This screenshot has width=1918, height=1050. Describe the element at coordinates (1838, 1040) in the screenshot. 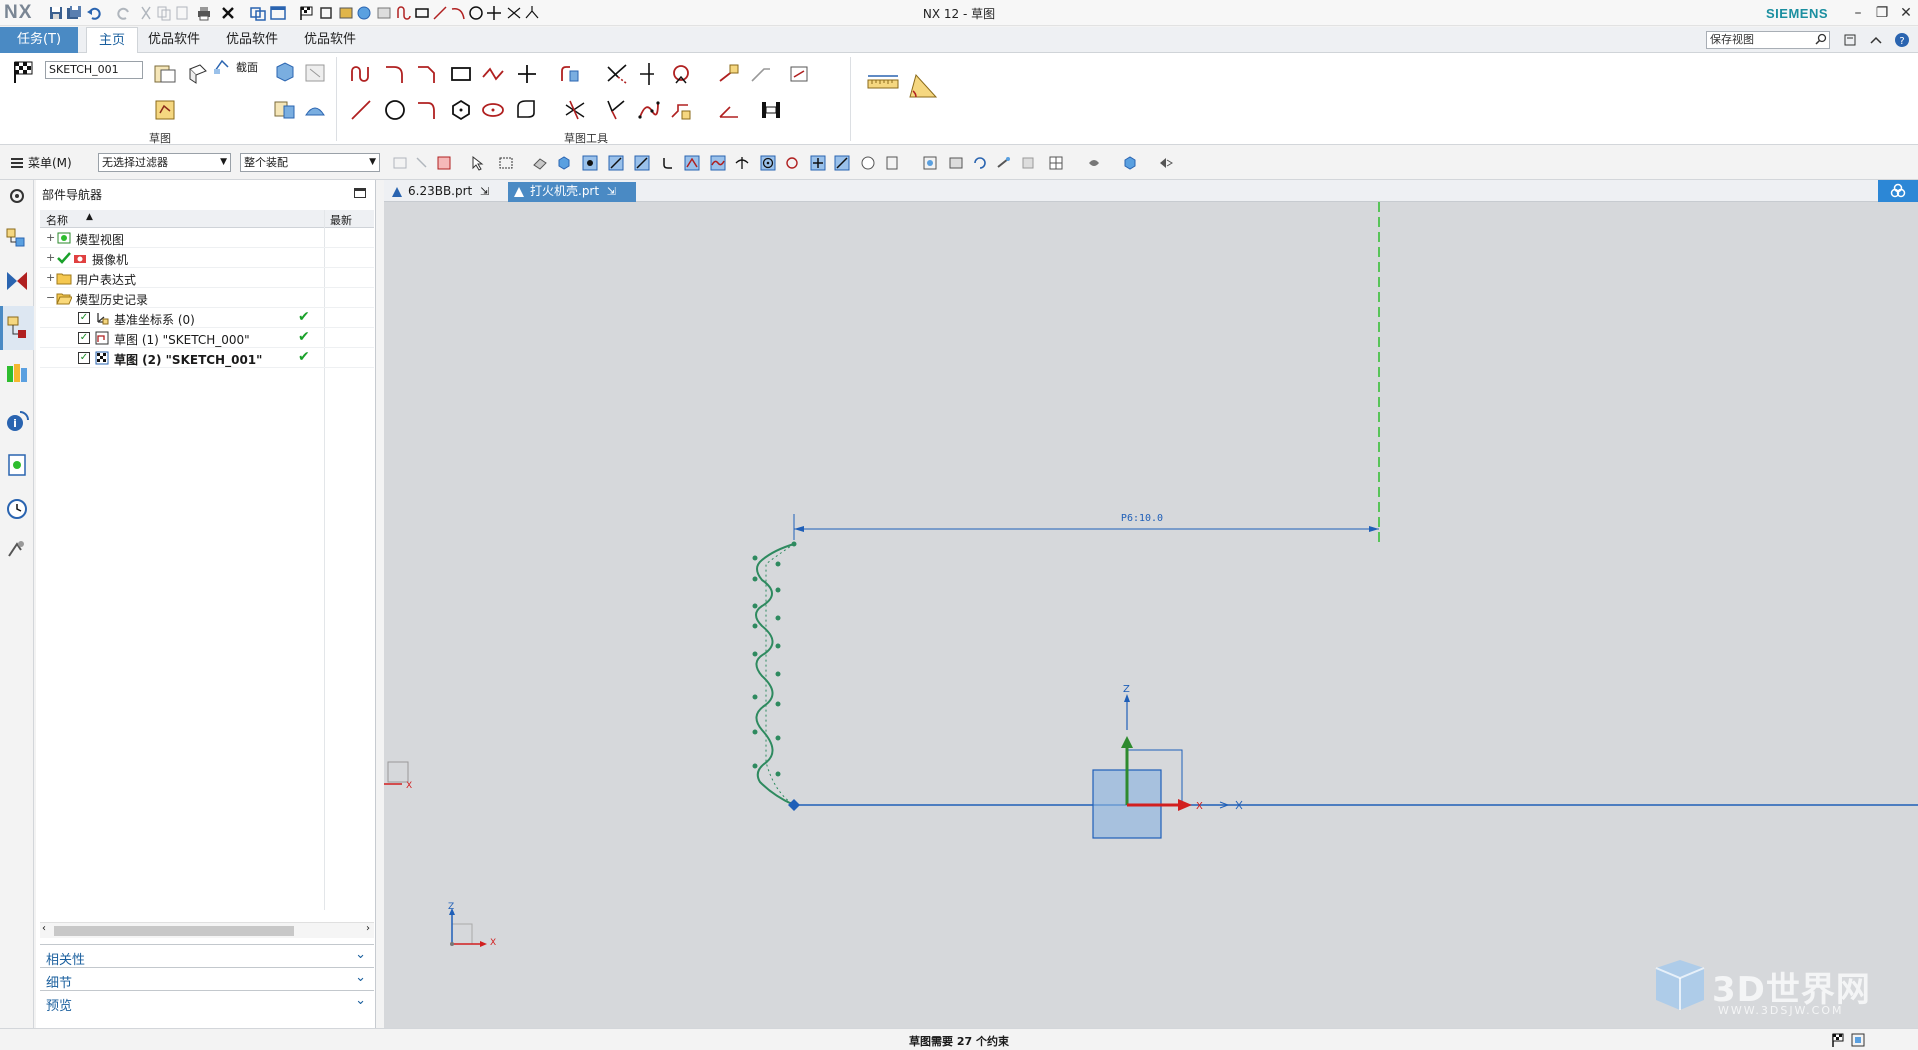

I see `sketch-status-flag-icon` at that location.